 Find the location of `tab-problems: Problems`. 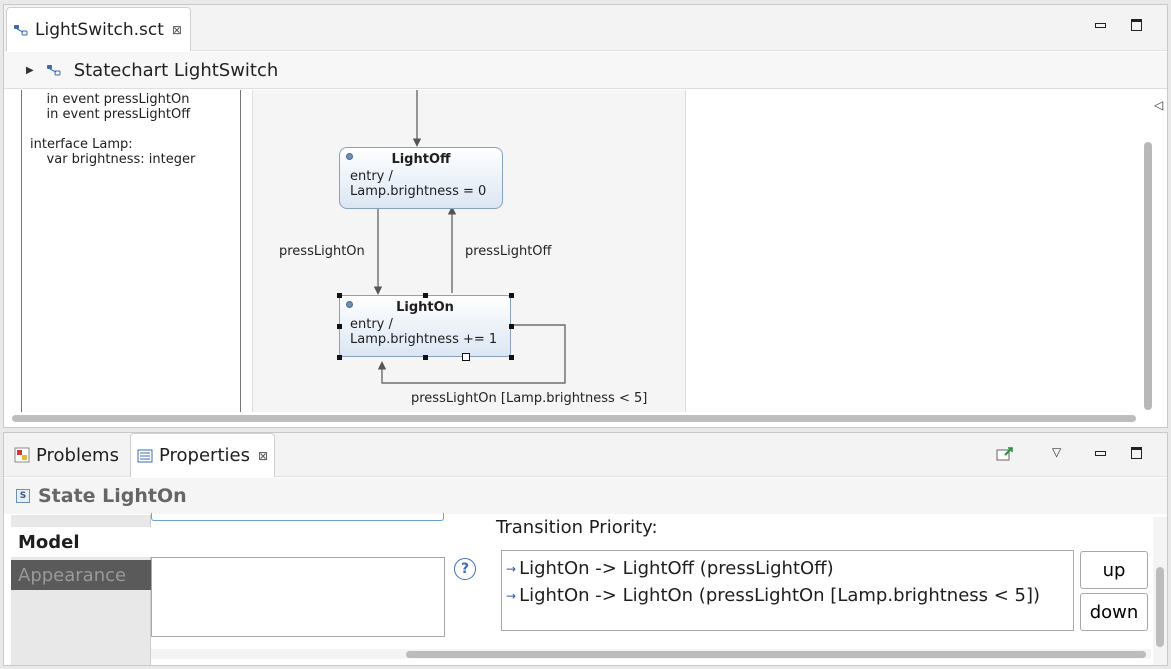

tab-problems: Problems is located at coordinates (66, 455).